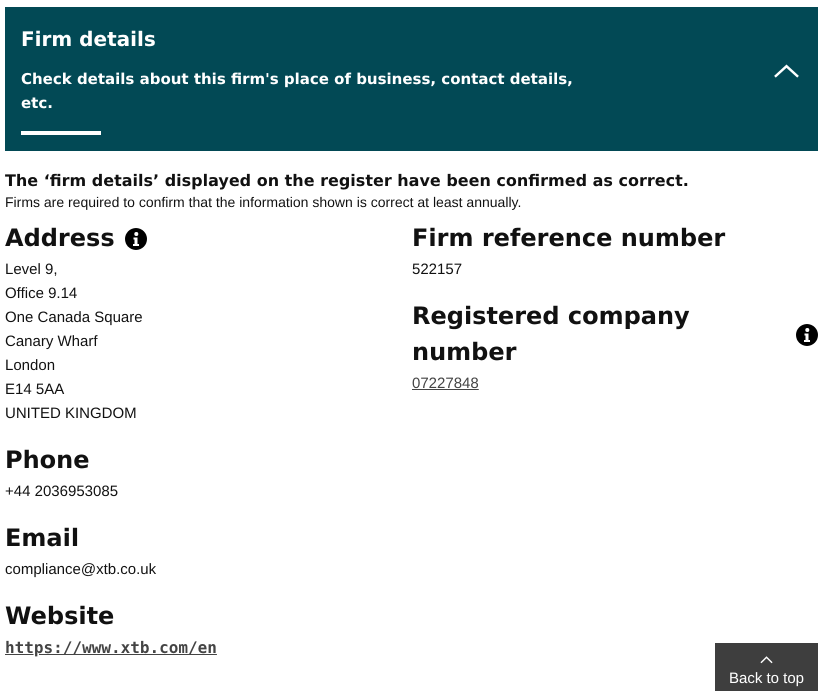 The image size is (826, 697). What do you see at coordinates (30, 366) in the screenshot?
I see `detail-text: London` at bounding box center [30, 366].